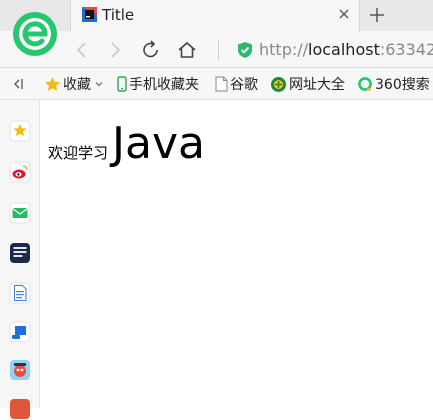 The width and height of the screenshot is (433, 420). What do you see at coordinates (317, 85) in the screenshot?
I see `bookmark-label: 网址大全` at bounding box center [317, 85].